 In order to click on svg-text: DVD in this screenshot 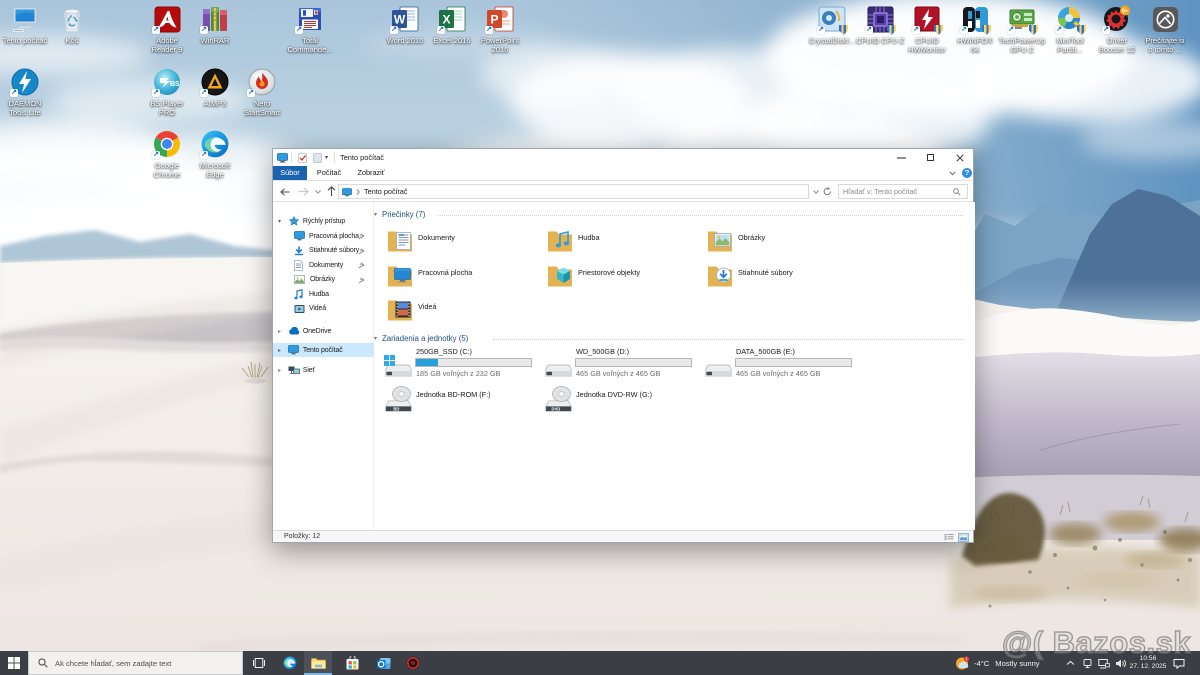, I will do `click(556, 408)`.